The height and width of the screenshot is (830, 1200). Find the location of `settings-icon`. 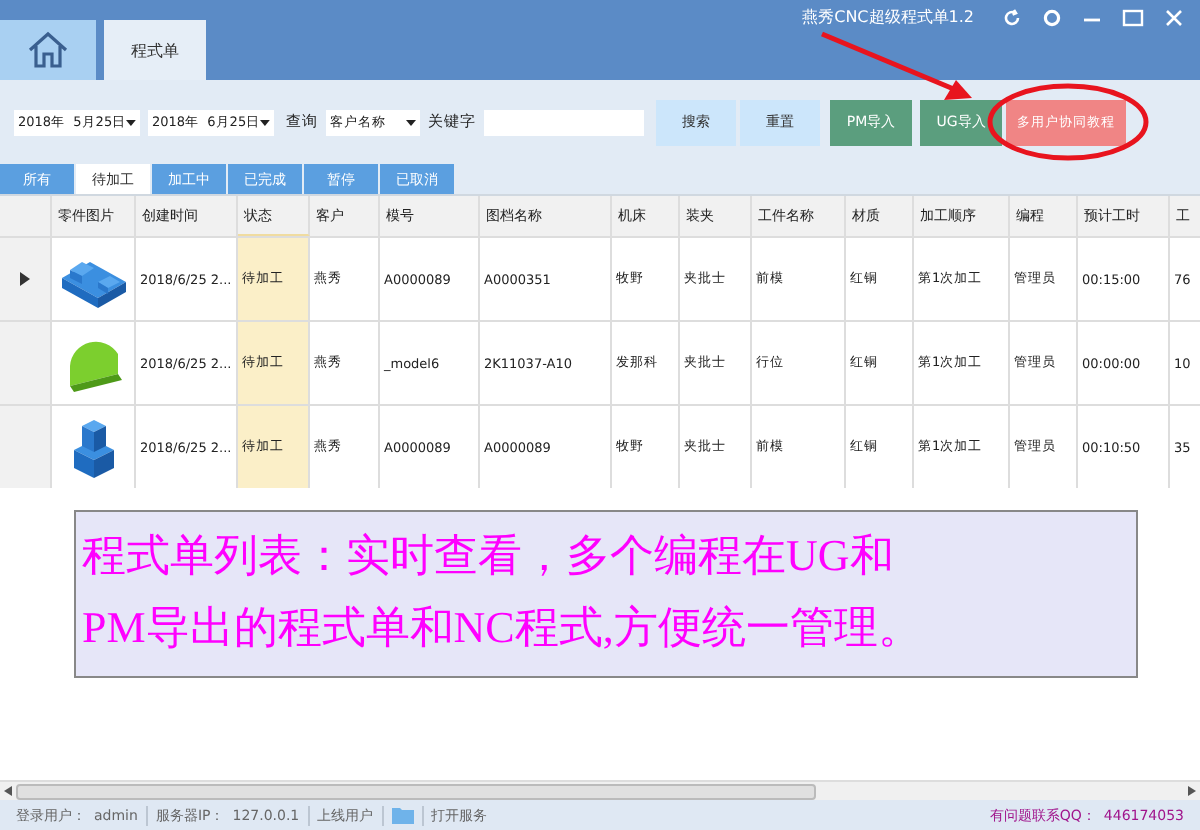

settings-icon is located at coordinates (1052, 17).